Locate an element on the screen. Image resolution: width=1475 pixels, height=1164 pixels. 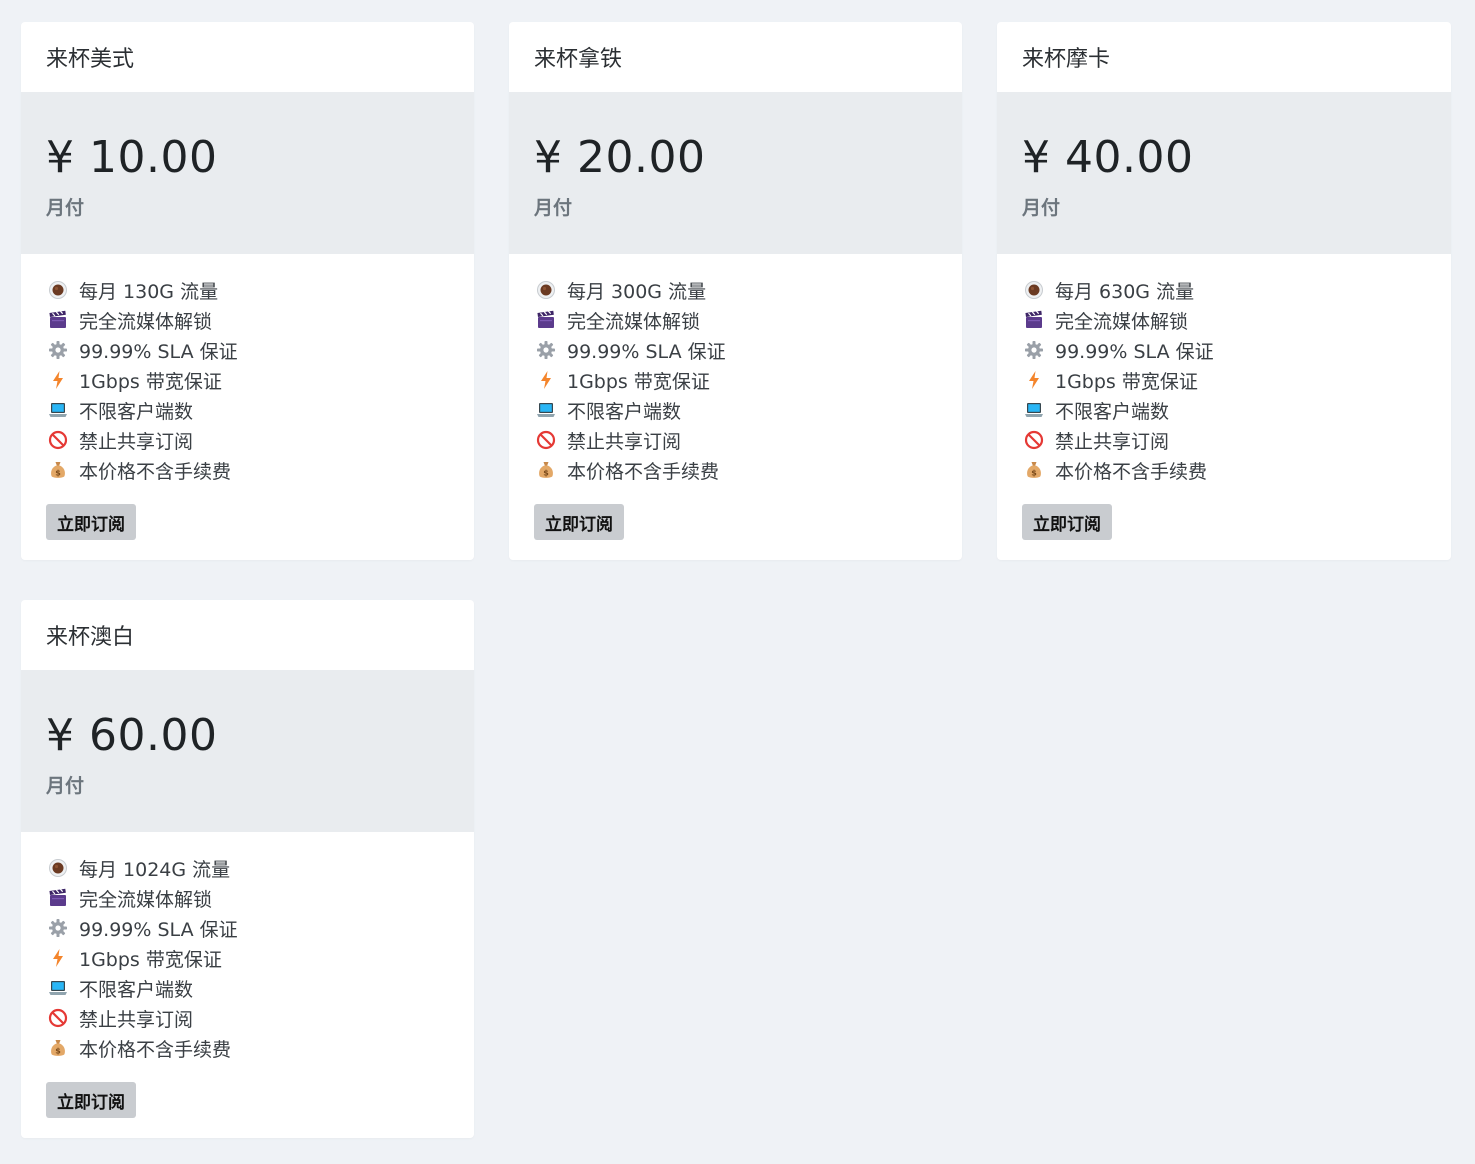
feature-item: 每月 130G 流量 is located at coordinates (142, 290).